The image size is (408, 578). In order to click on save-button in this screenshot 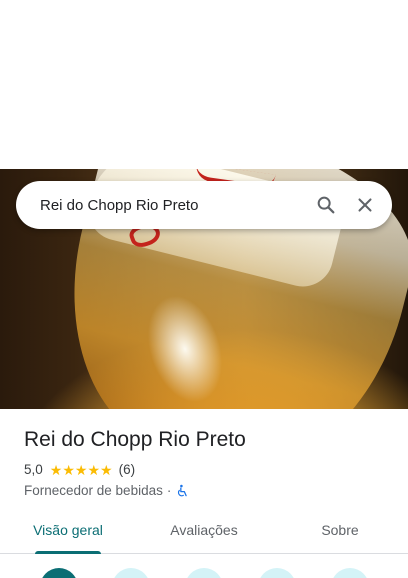, I will do `click(131, 573)`.